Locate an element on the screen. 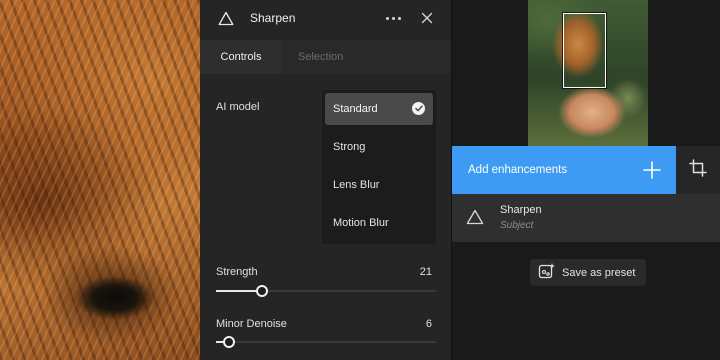 The width and height of the screenshot is (720, 360). plus-icon is located at coordinates (652, 170).